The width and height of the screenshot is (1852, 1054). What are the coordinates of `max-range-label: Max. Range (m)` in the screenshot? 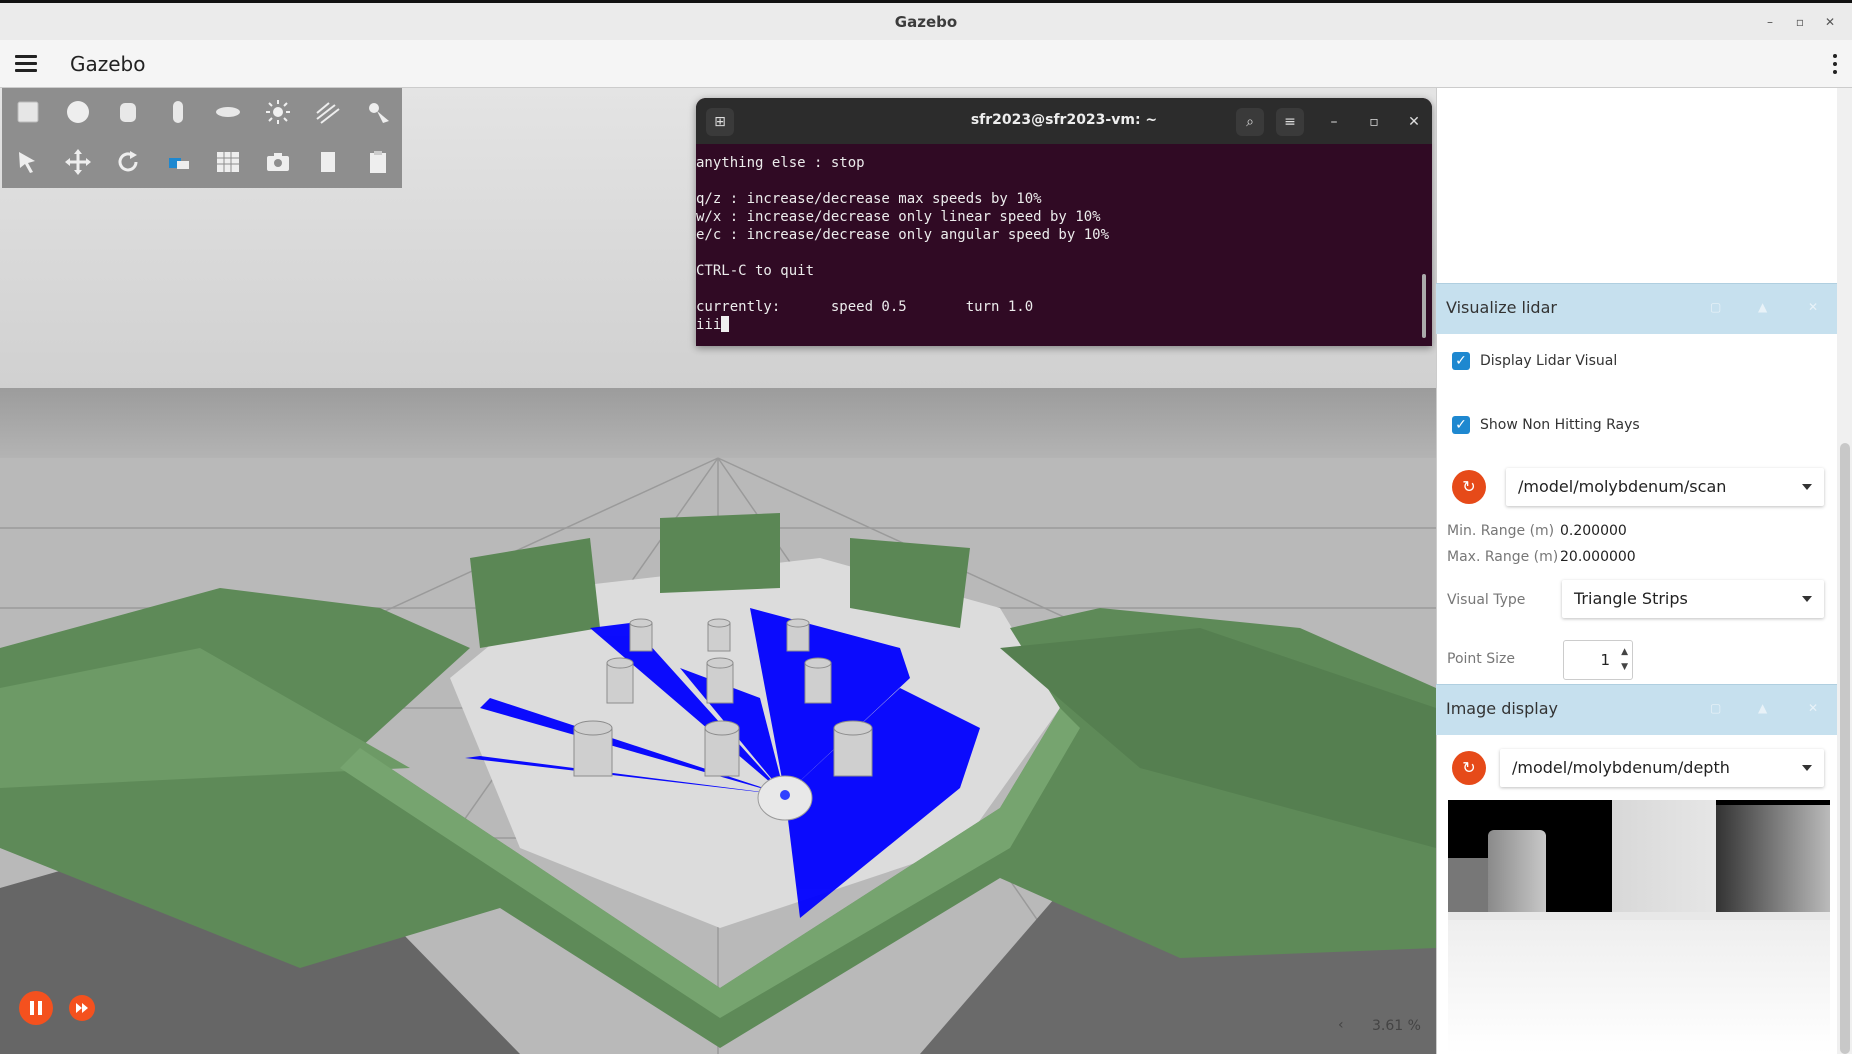 It's located at (1503, 557).